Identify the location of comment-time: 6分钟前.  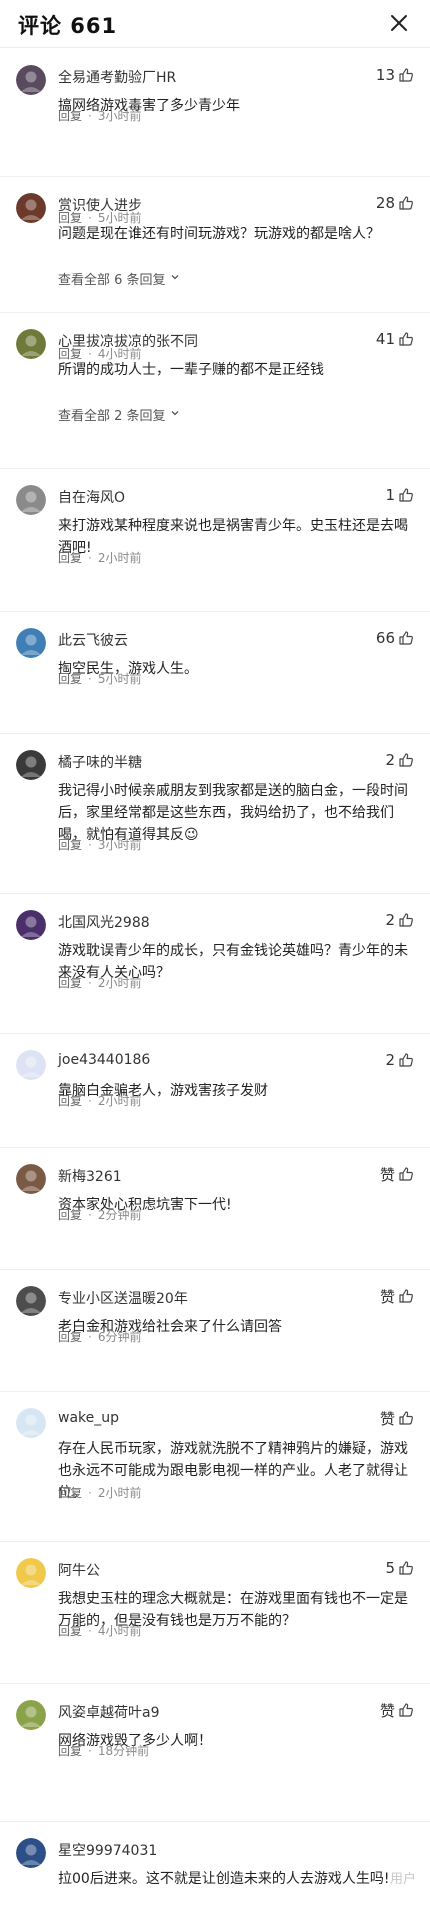
(119, 1337).